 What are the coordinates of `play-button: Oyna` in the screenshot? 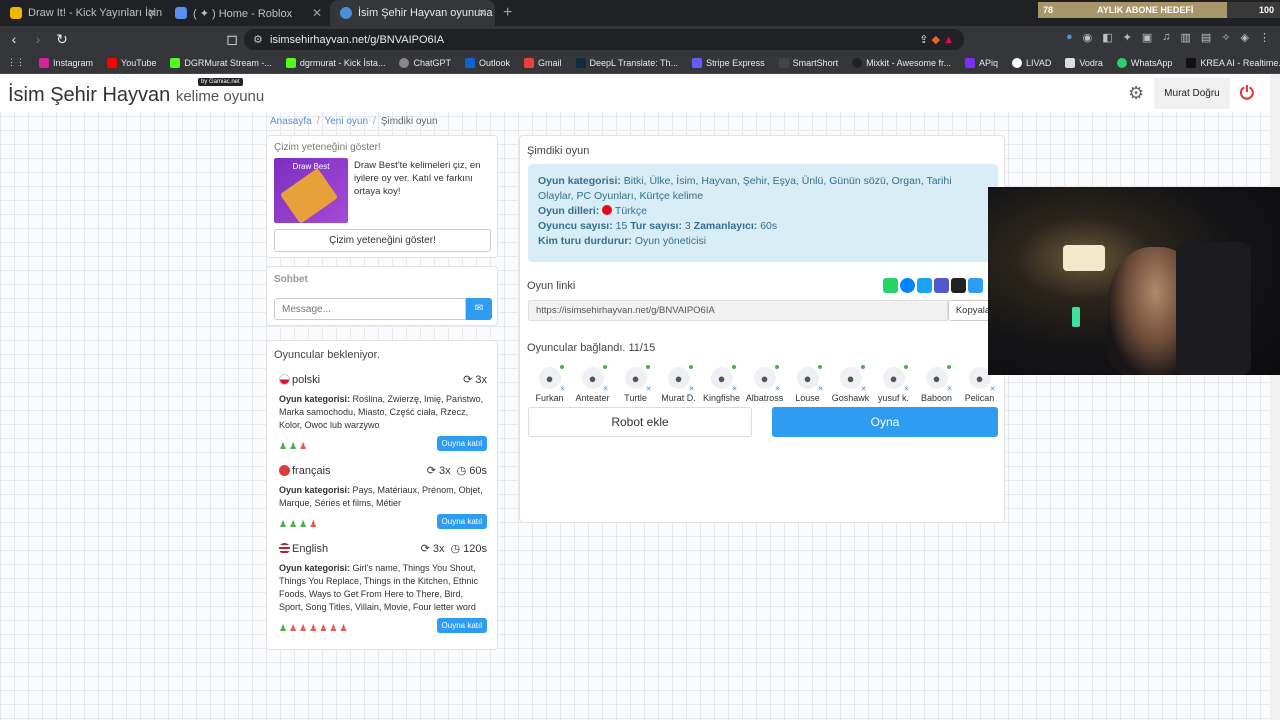 It's located at (885, 422).